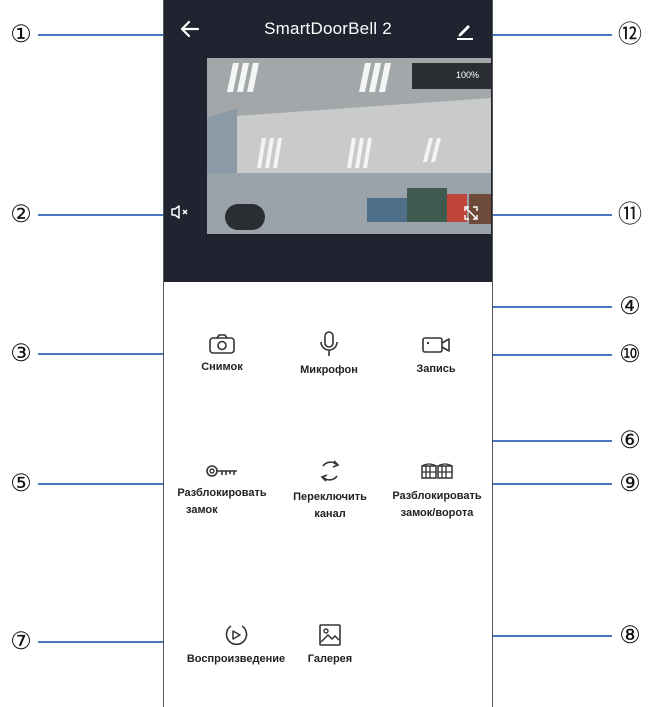  What do you see at coordinates (330, 497) in the screenshot?
I see `switch-channel-label: Переключить` at bounding box center [330, 497].